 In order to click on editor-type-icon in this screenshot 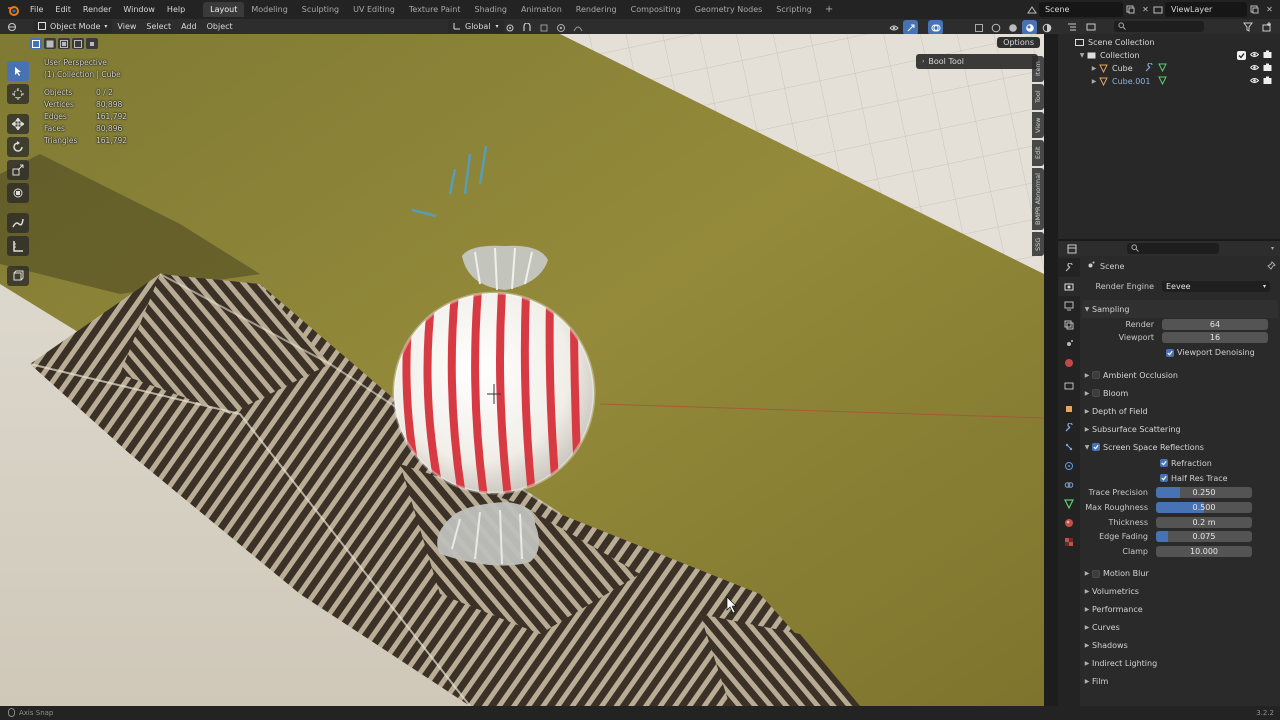, I will do `click(11, 26)`.